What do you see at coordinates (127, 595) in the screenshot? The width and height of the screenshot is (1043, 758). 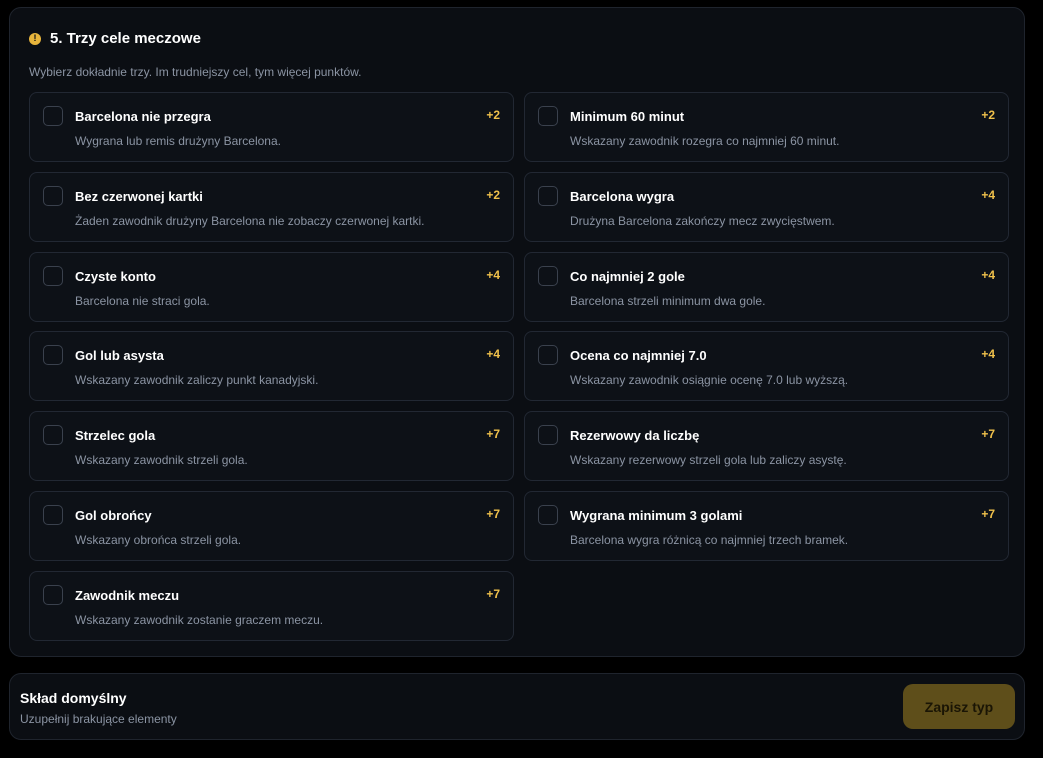 I see `goal-title: Zawodnik meczu` at bounding box center [127, 595].